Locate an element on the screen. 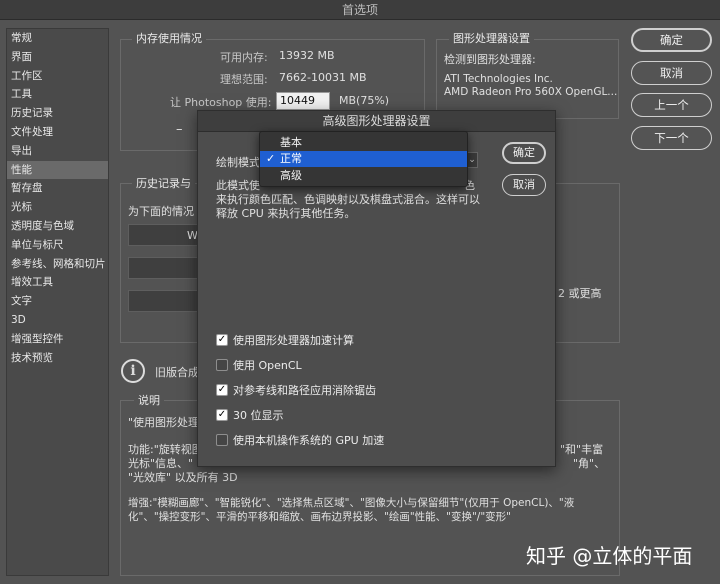 This screenshot has width=720, height=584. sidebar-item: 性能 is located at coordinates (57, 170).